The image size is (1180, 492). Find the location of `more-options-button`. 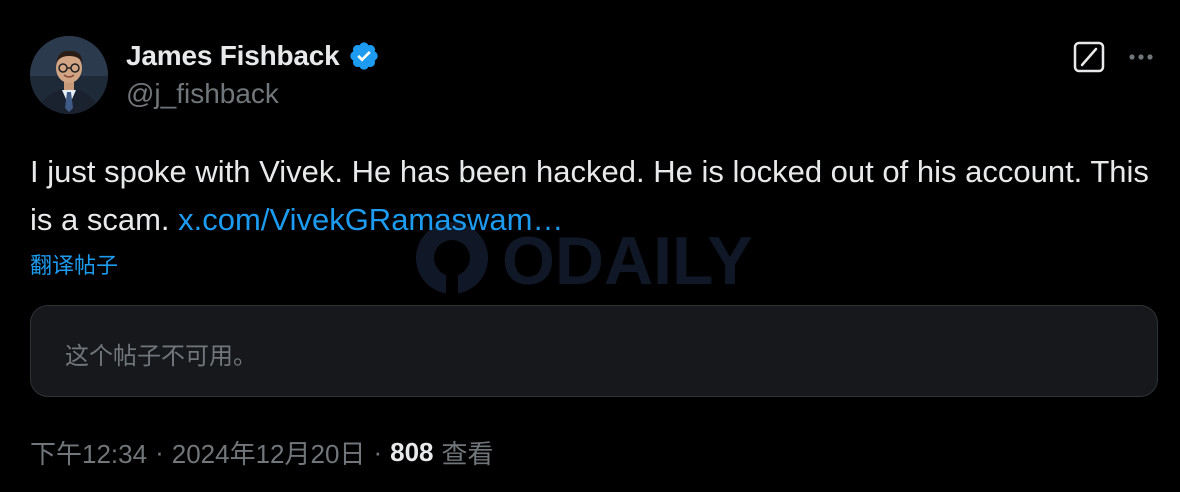

more-options-button is located at coordinates (1141, 57).